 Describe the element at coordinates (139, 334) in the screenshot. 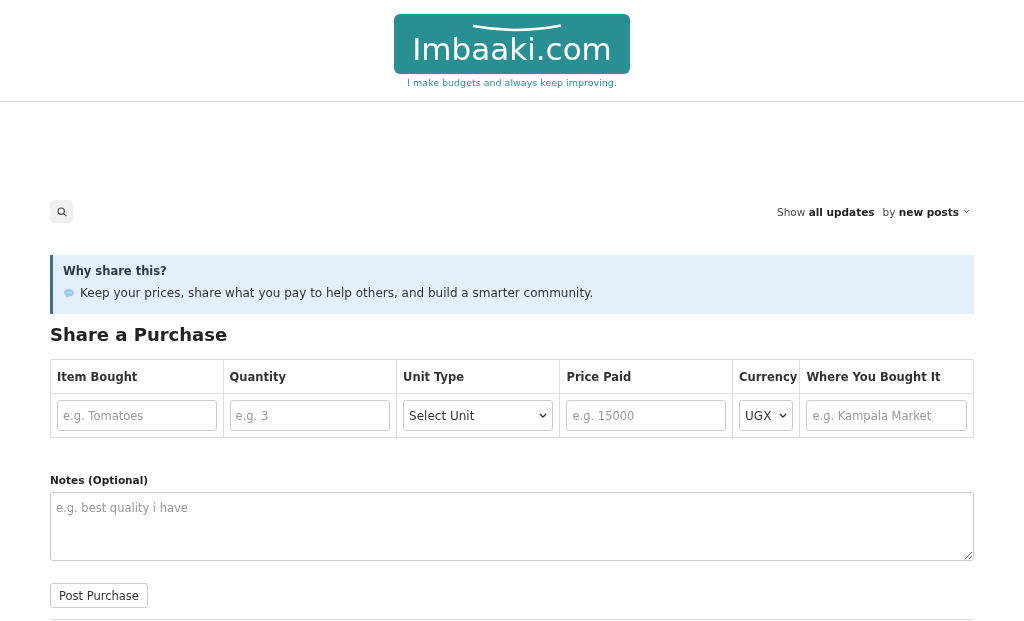

I see `section-heading: Share a Purchase` at that location.